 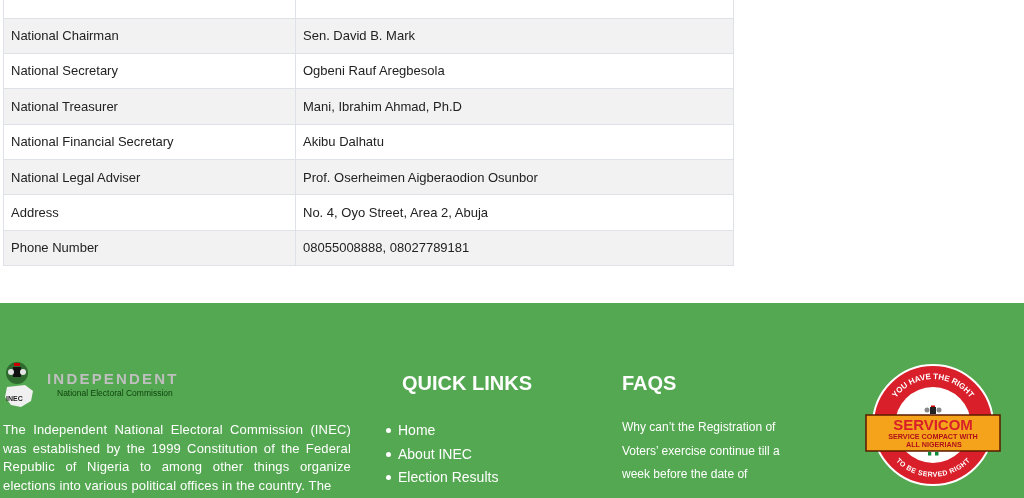 I want to click on footer-link: About INEC, so click(x=435, y=454).